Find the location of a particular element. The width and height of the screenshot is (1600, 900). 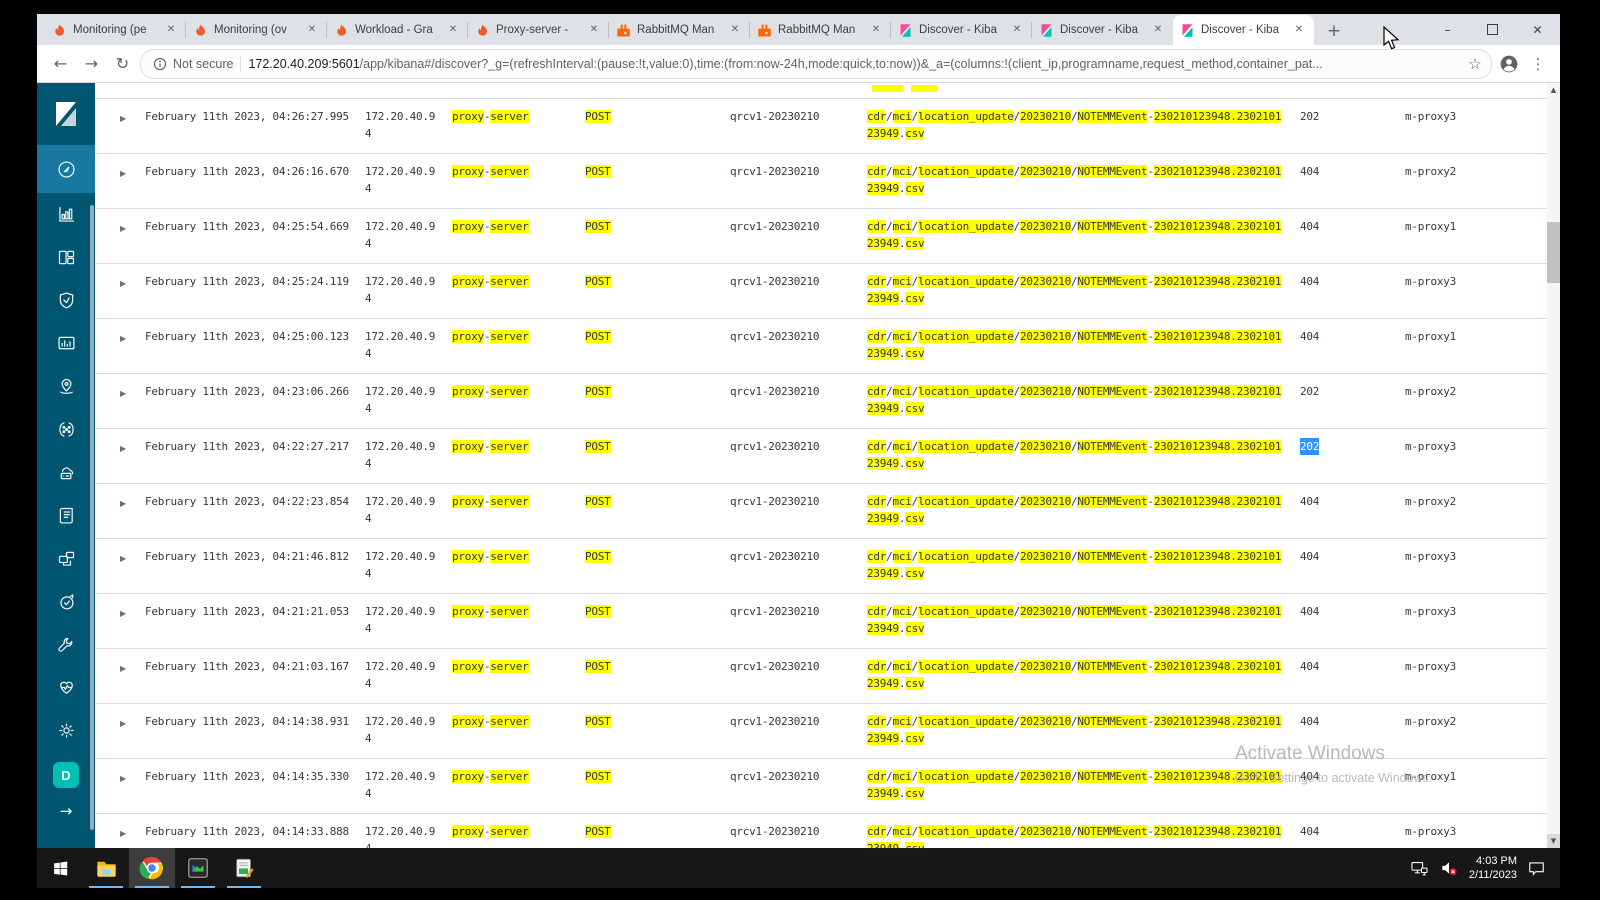

forward-button: → is located at coordinates (91, 63).